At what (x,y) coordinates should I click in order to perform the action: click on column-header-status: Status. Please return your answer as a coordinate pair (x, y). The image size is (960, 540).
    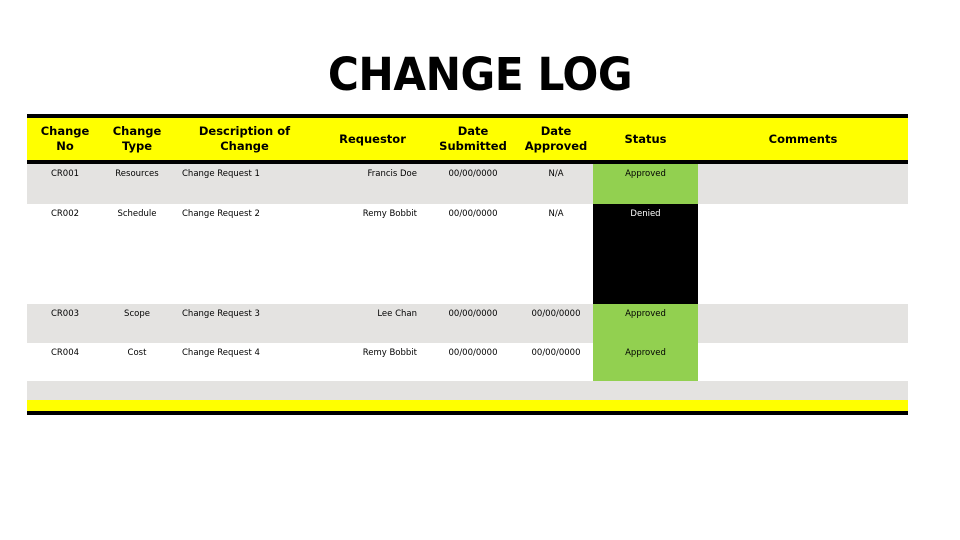
    Looking at the image, I should click on (645, 139).